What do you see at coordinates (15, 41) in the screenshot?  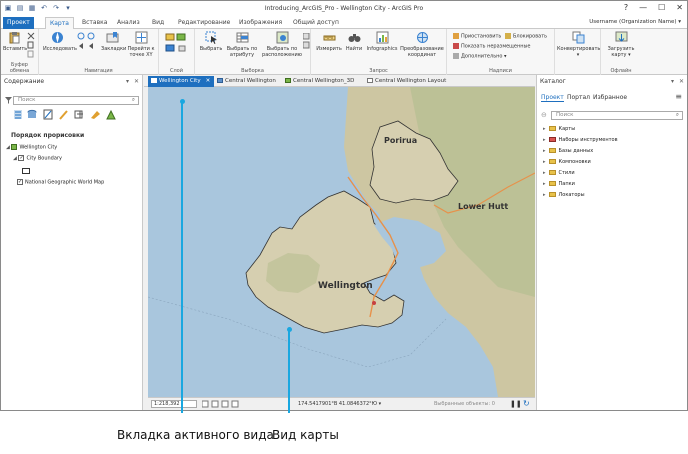 I see `paste-button: Вставить` at bounding box center [15, 41].